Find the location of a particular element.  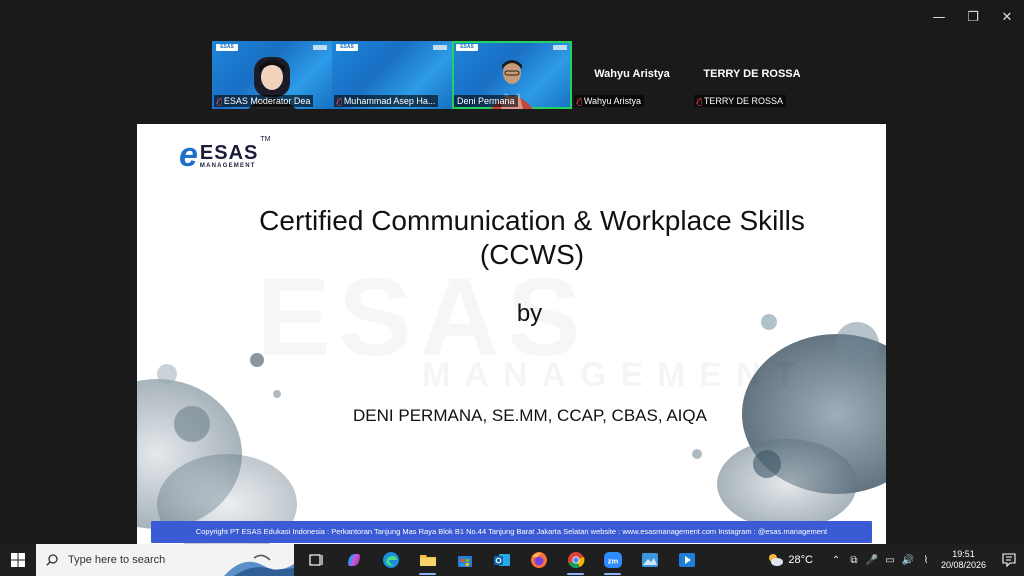

notification-icon is located at coordinates (1009, 560).